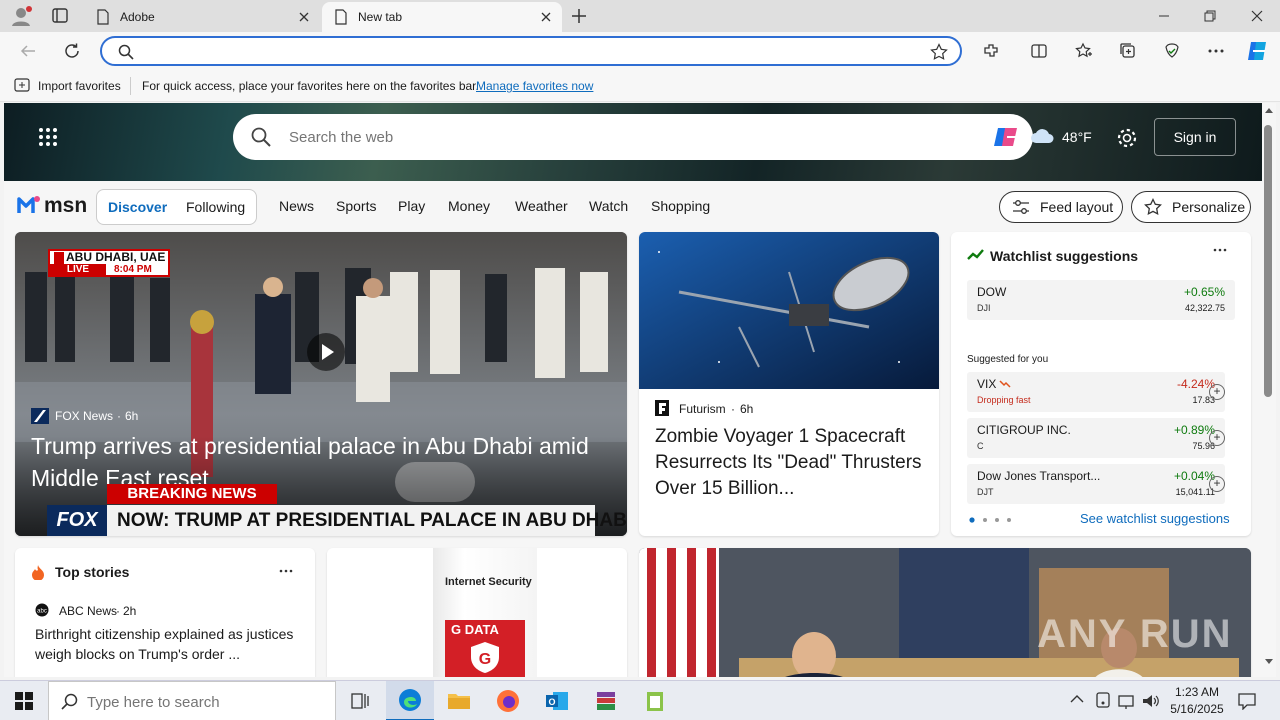 The width and height of the screenshot is (1280, 720). Describe the element at coordinates (1164, 16) in the screenshot. I see `minimize-icon` at that location.